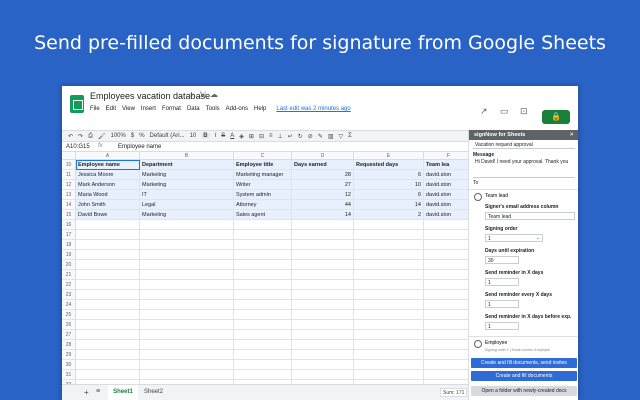 The width and height of the screenshot is (640, 400). I want to click on header-cell: Department, so click(187, 165).